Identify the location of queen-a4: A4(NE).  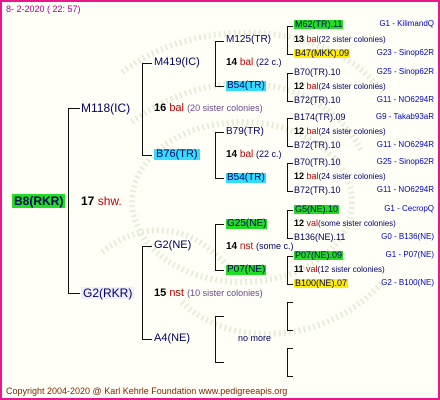
(172, 338).